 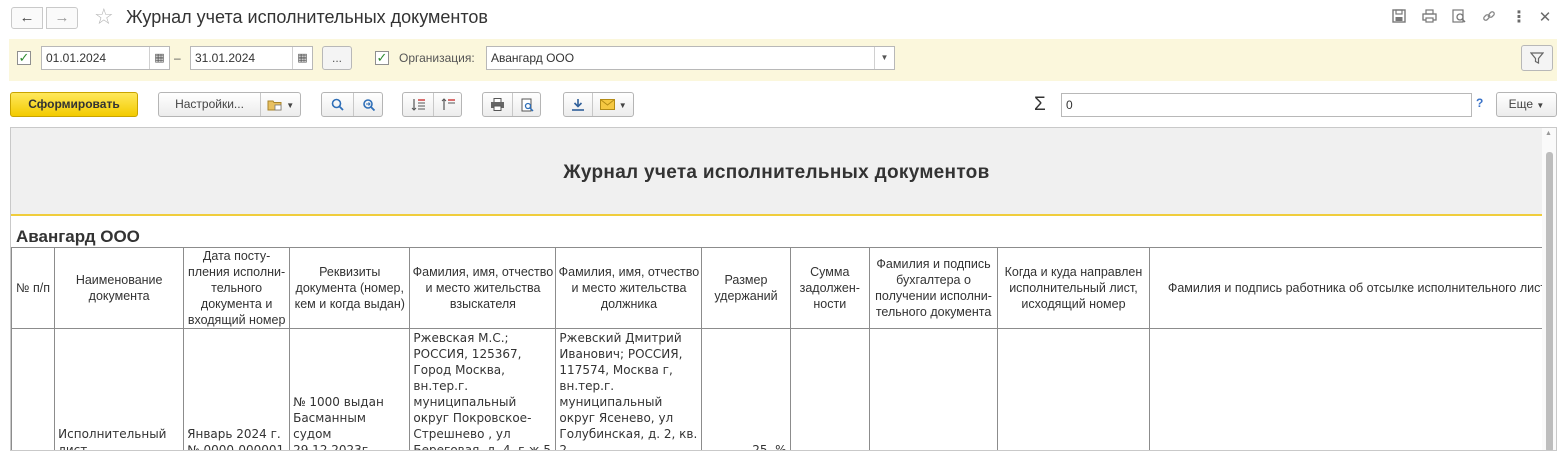 I want to click on scroll-thumb, so click(x=1549, y=301).